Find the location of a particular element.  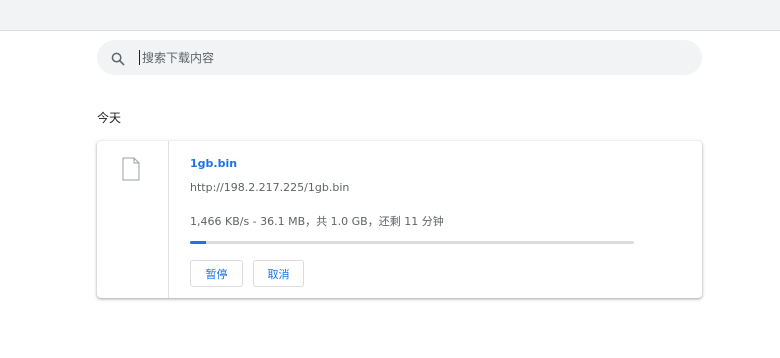

search-icon is located at coordinates (118, 58).